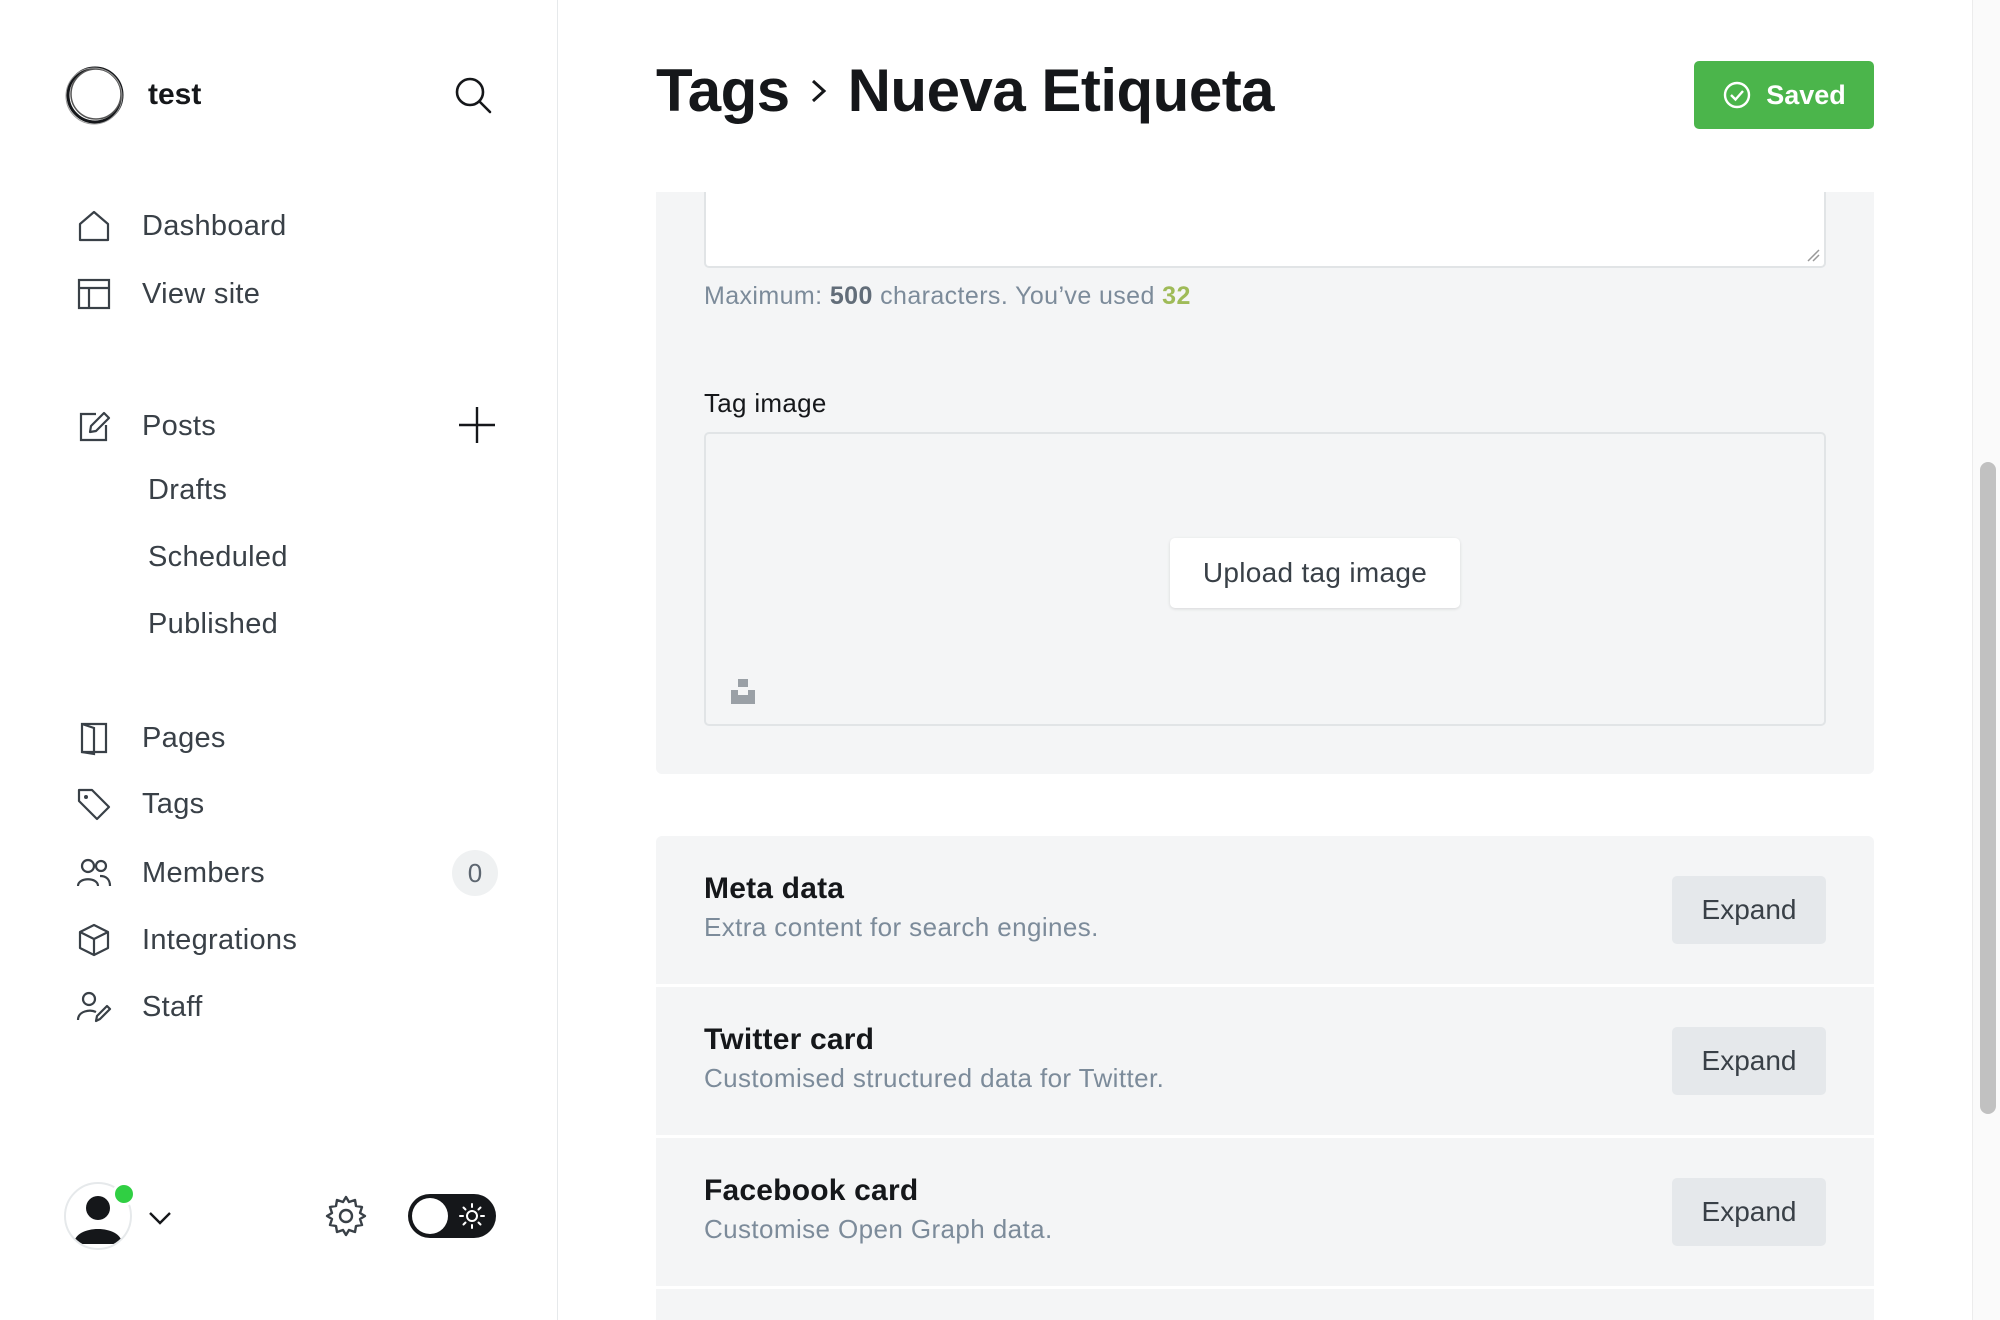 This screenshot has width=2000, height=1320. Describe the element at coordinates (94, 294) in the screenshot. I see `layout-icon` at that location.